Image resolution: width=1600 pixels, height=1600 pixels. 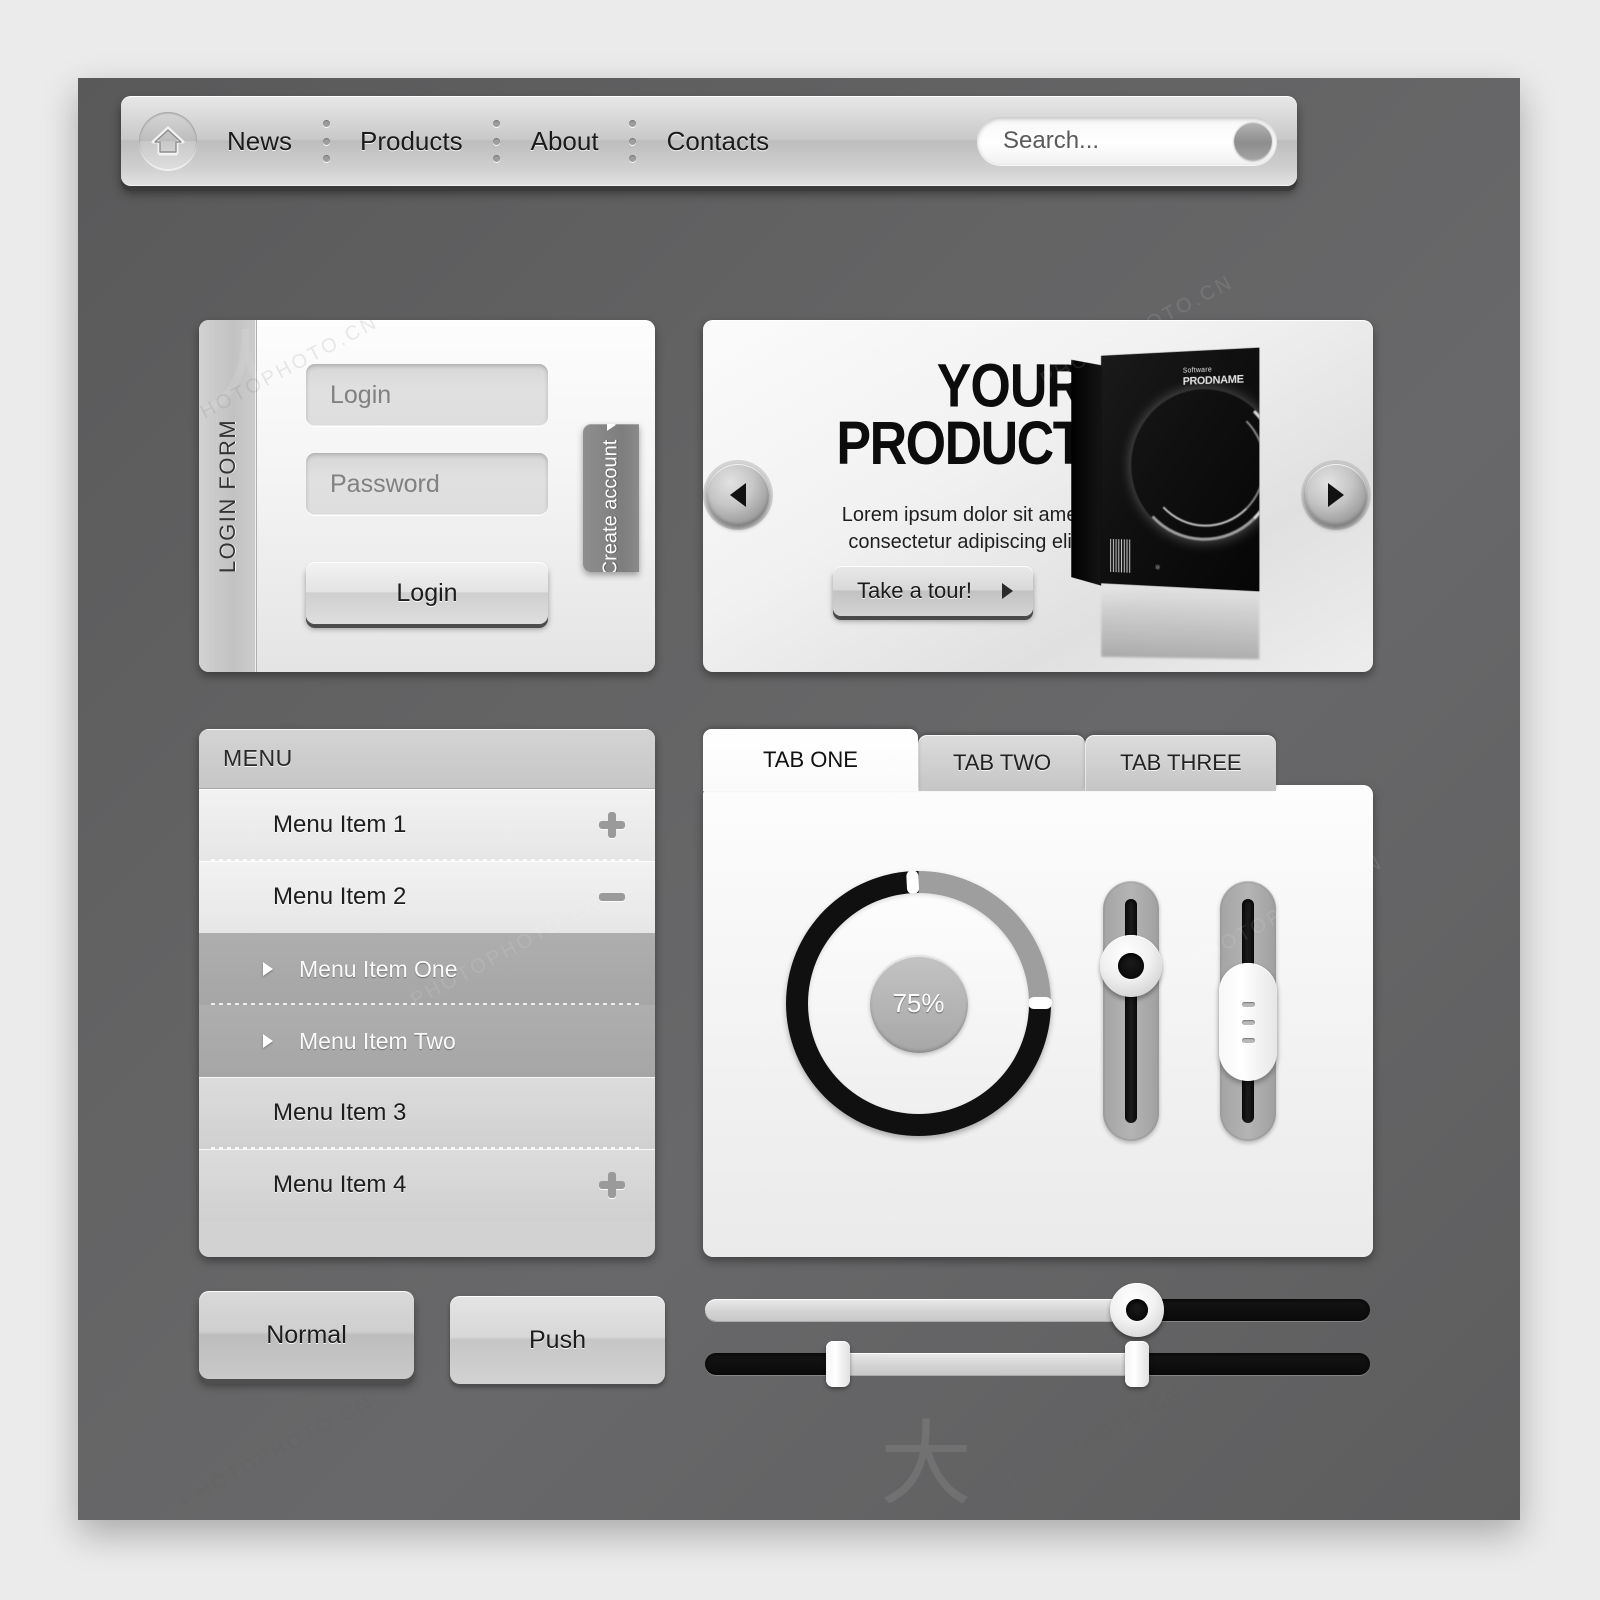 I want to click on carousel-next-button, so click(x=1336, y=495).